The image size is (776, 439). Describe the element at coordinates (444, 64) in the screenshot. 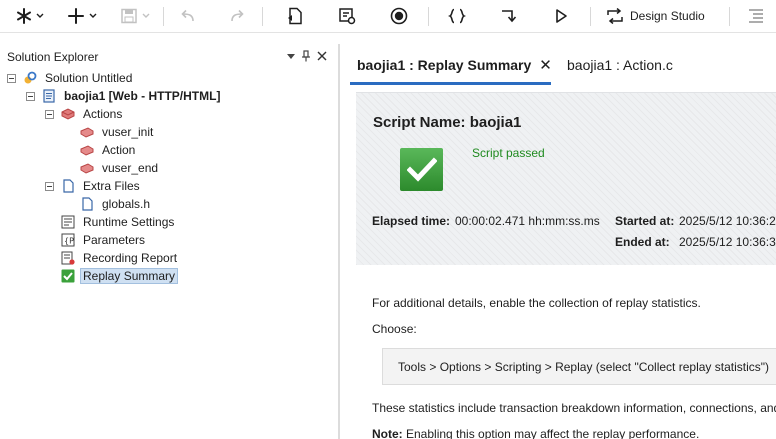

I see `tab-label: baojia1 : Replay Summary` at that location.